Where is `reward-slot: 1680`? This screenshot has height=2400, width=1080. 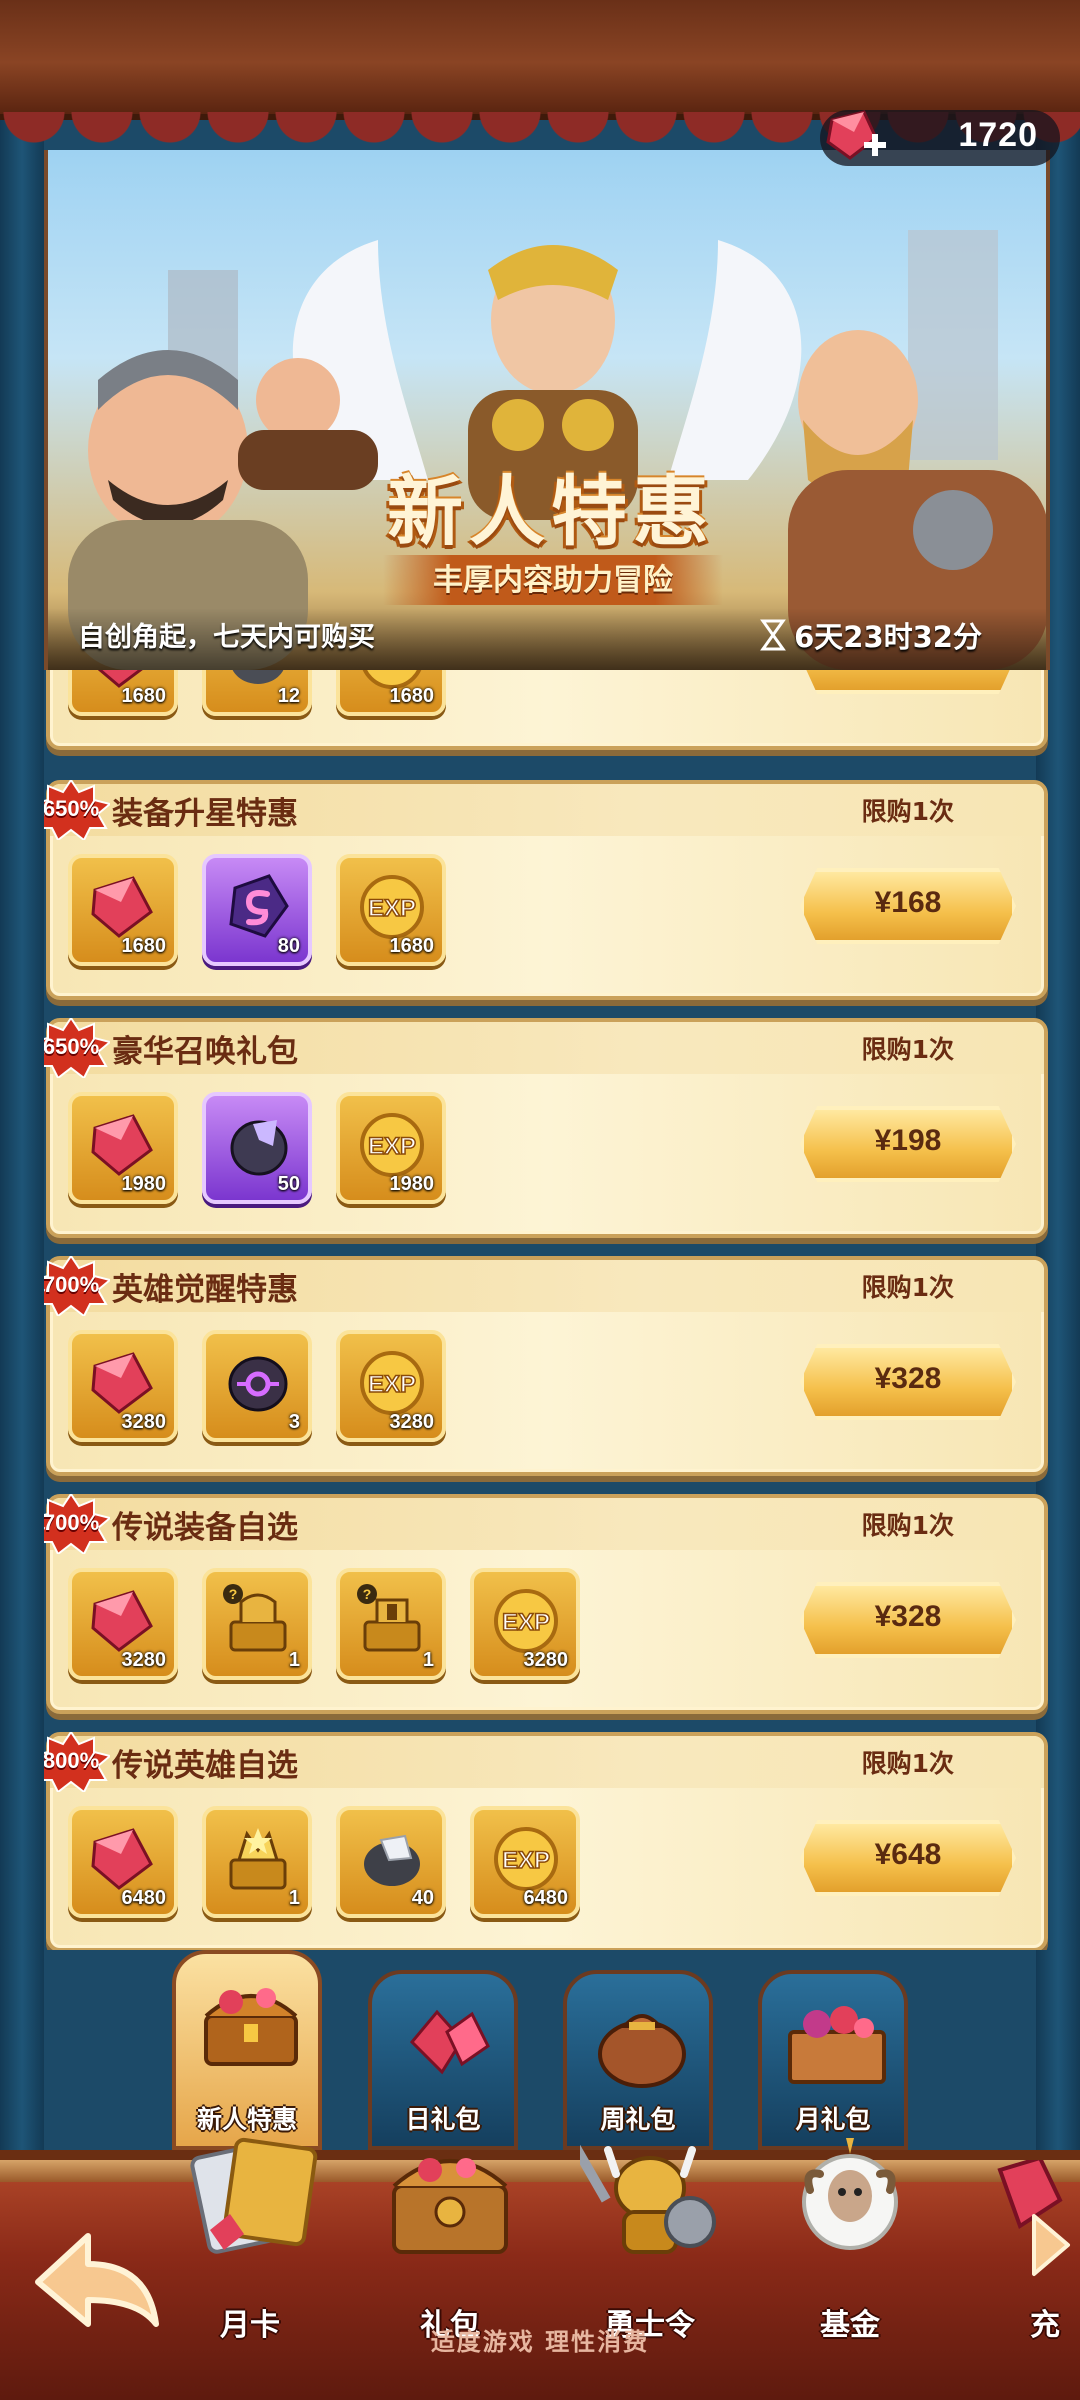 reward-slot: 1680 is located at coordinates (123, 910).